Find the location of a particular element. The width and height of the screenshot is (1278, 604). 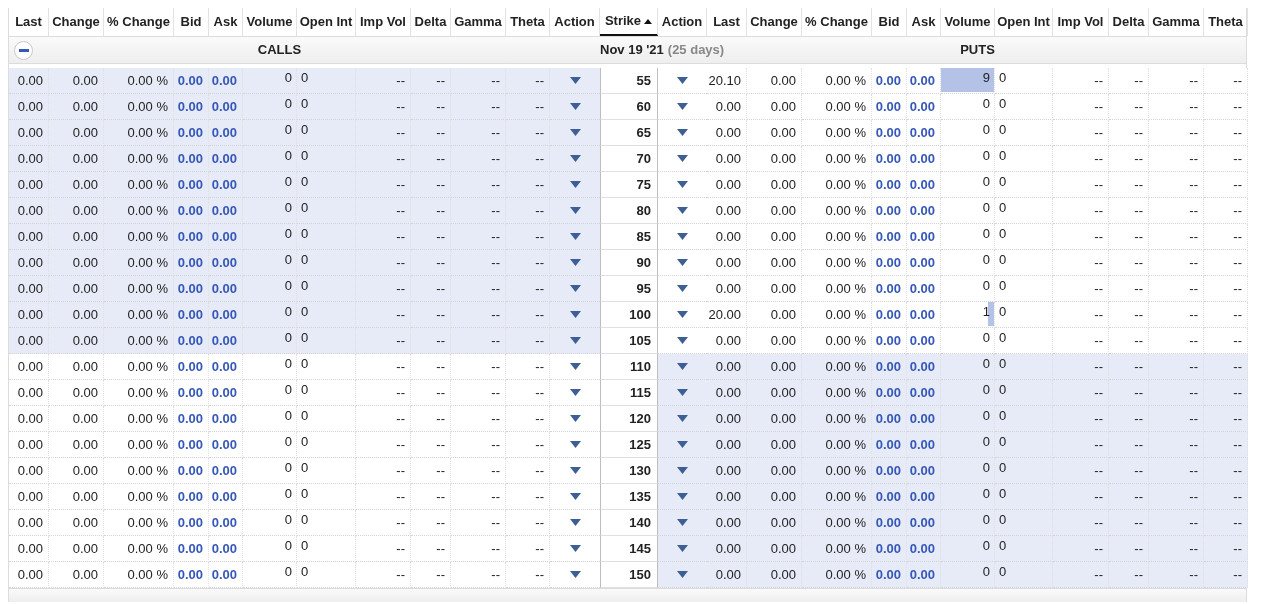

minus-icon is located at coordinates (23, 50).